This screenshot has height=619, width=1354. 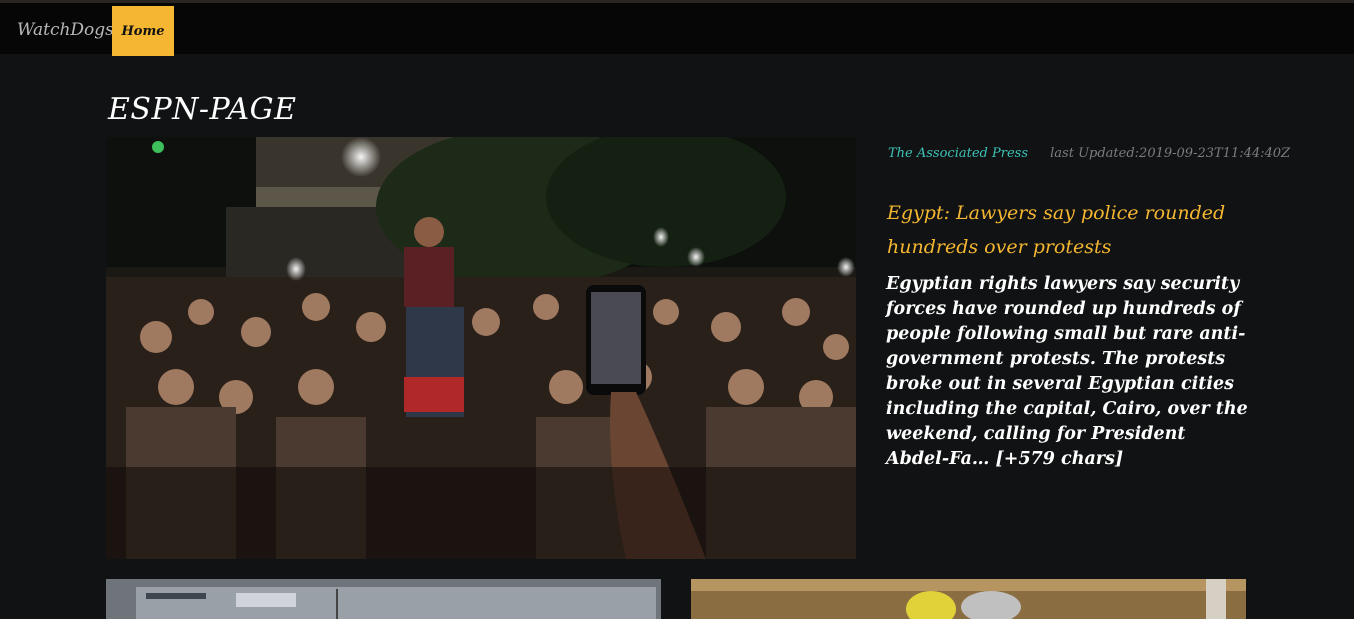 I want to click on fire-photo, so click(x=968, y=599).